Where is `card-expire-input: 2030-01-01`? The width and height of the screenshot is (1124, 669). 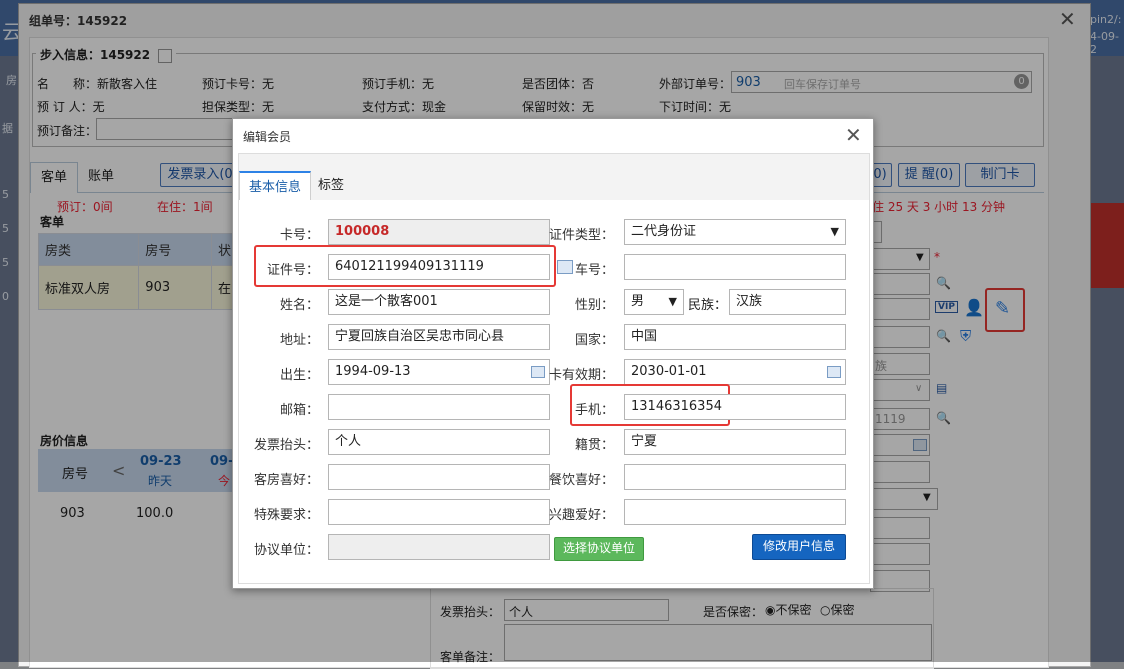 card-expire-input: 2030-01-01 is located at coordinates (735, 372).